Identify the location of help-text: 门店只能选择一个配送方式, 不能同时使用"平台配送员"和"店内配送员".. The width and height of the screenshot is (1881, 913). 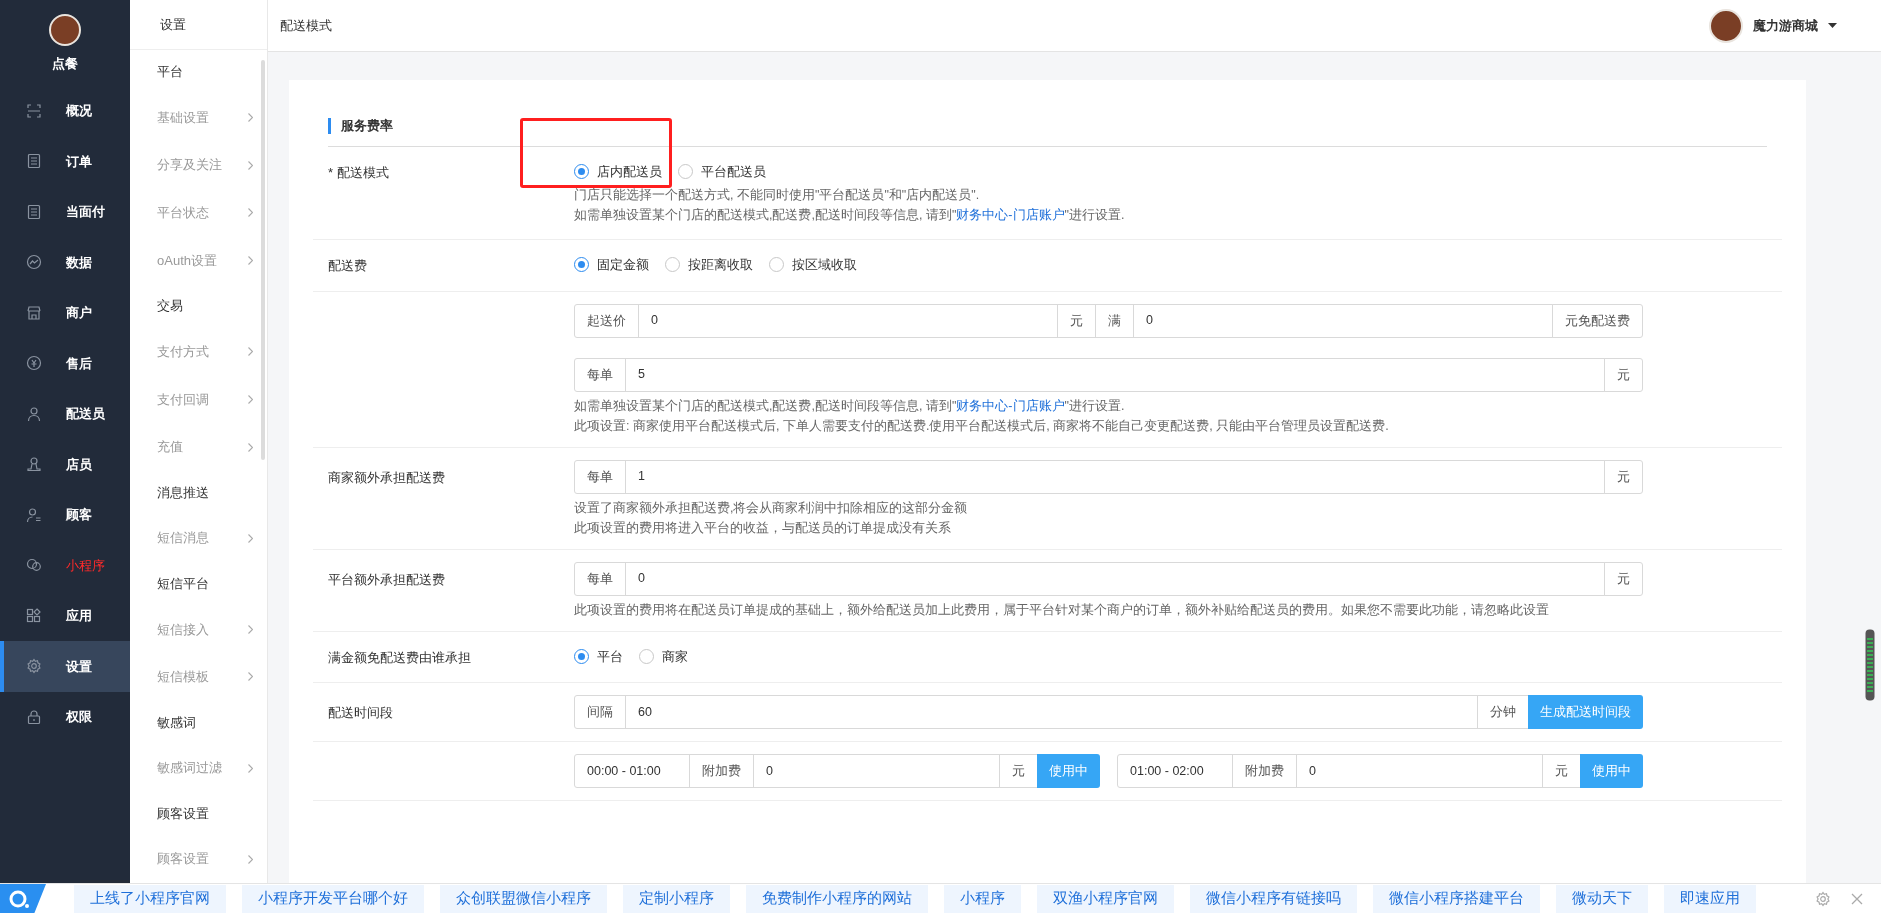
(777, 195).